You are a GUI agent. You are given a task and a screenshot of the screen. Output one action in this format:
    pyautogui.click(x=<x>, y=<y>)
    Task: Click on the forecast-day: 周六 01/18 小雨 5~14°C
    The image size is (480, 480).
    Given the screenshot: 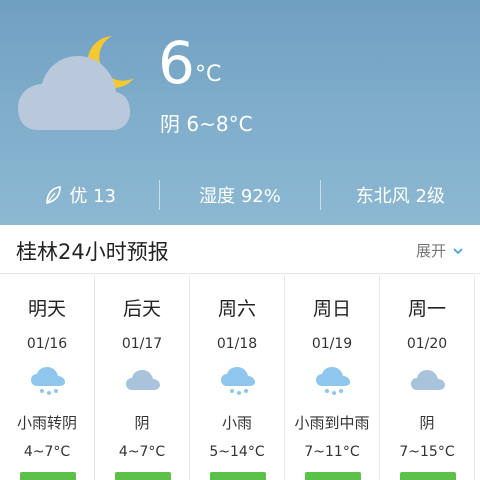 What is the action you would take?
    pyautogui.click(x=237, y=378)
    